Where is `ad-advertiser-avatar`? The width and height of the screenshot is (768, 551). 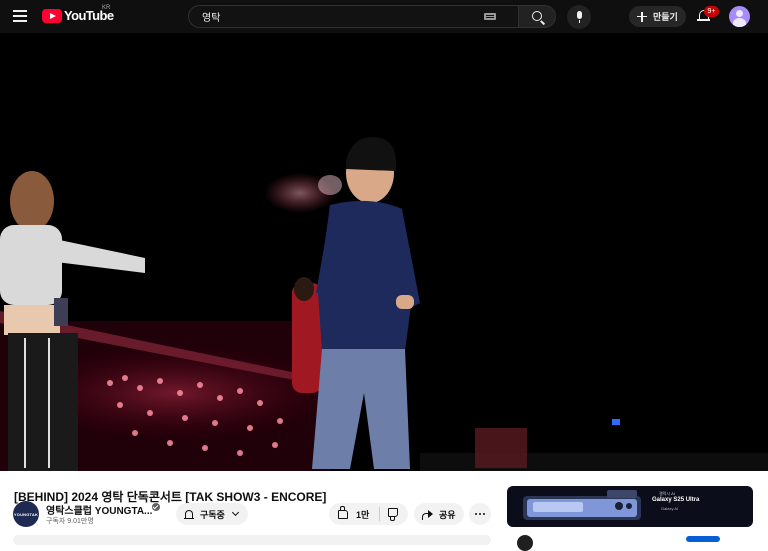
ad-advertiser-avatar is located at coordinates (525, 543).